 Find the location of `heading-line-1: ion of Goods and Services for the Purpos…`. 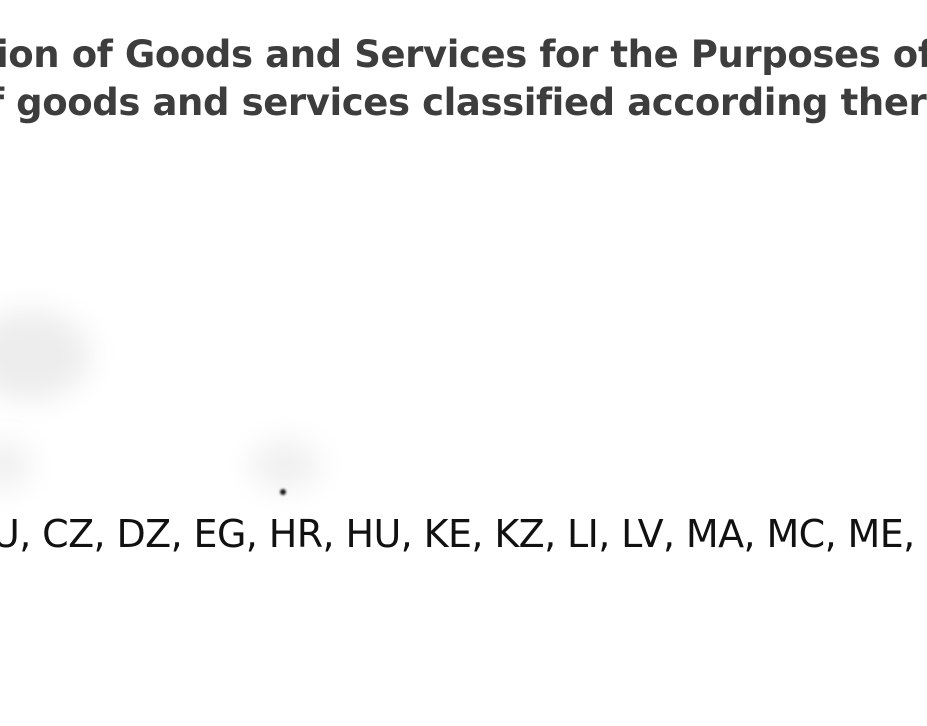

heading-line-1: ion of Goods and Services for the Purpos… is located at coordinates (463, 54).